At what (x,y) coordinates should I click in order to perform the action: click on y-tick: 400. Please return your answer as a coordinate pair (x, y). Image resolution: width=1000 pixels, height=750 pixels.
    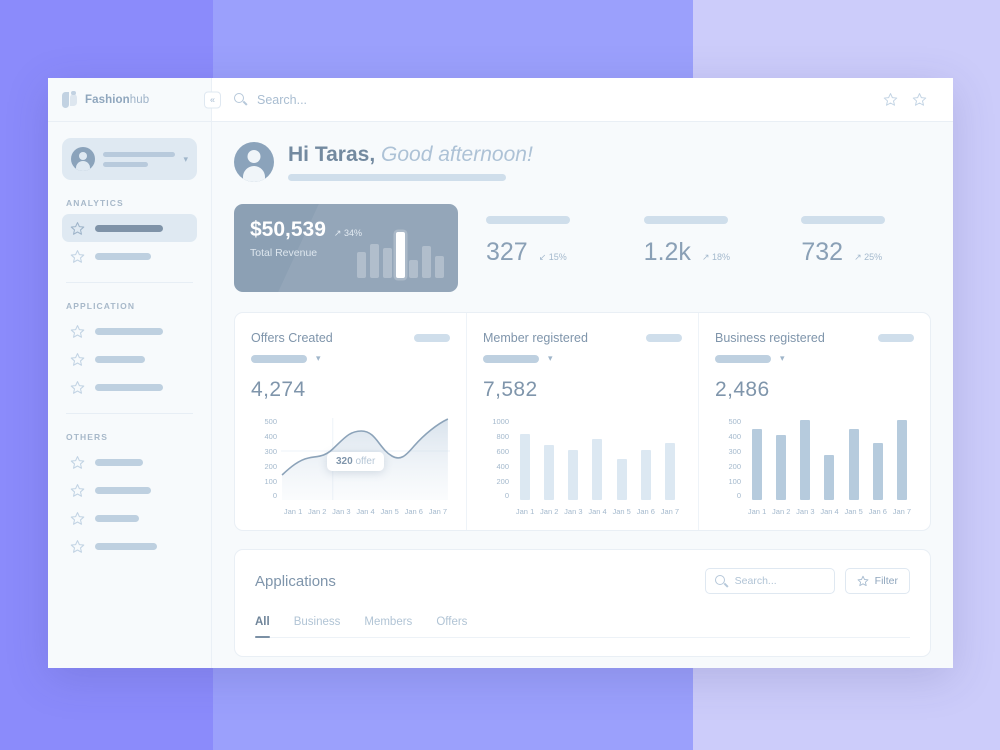
    Looking at the image, I should click on (734, 436).